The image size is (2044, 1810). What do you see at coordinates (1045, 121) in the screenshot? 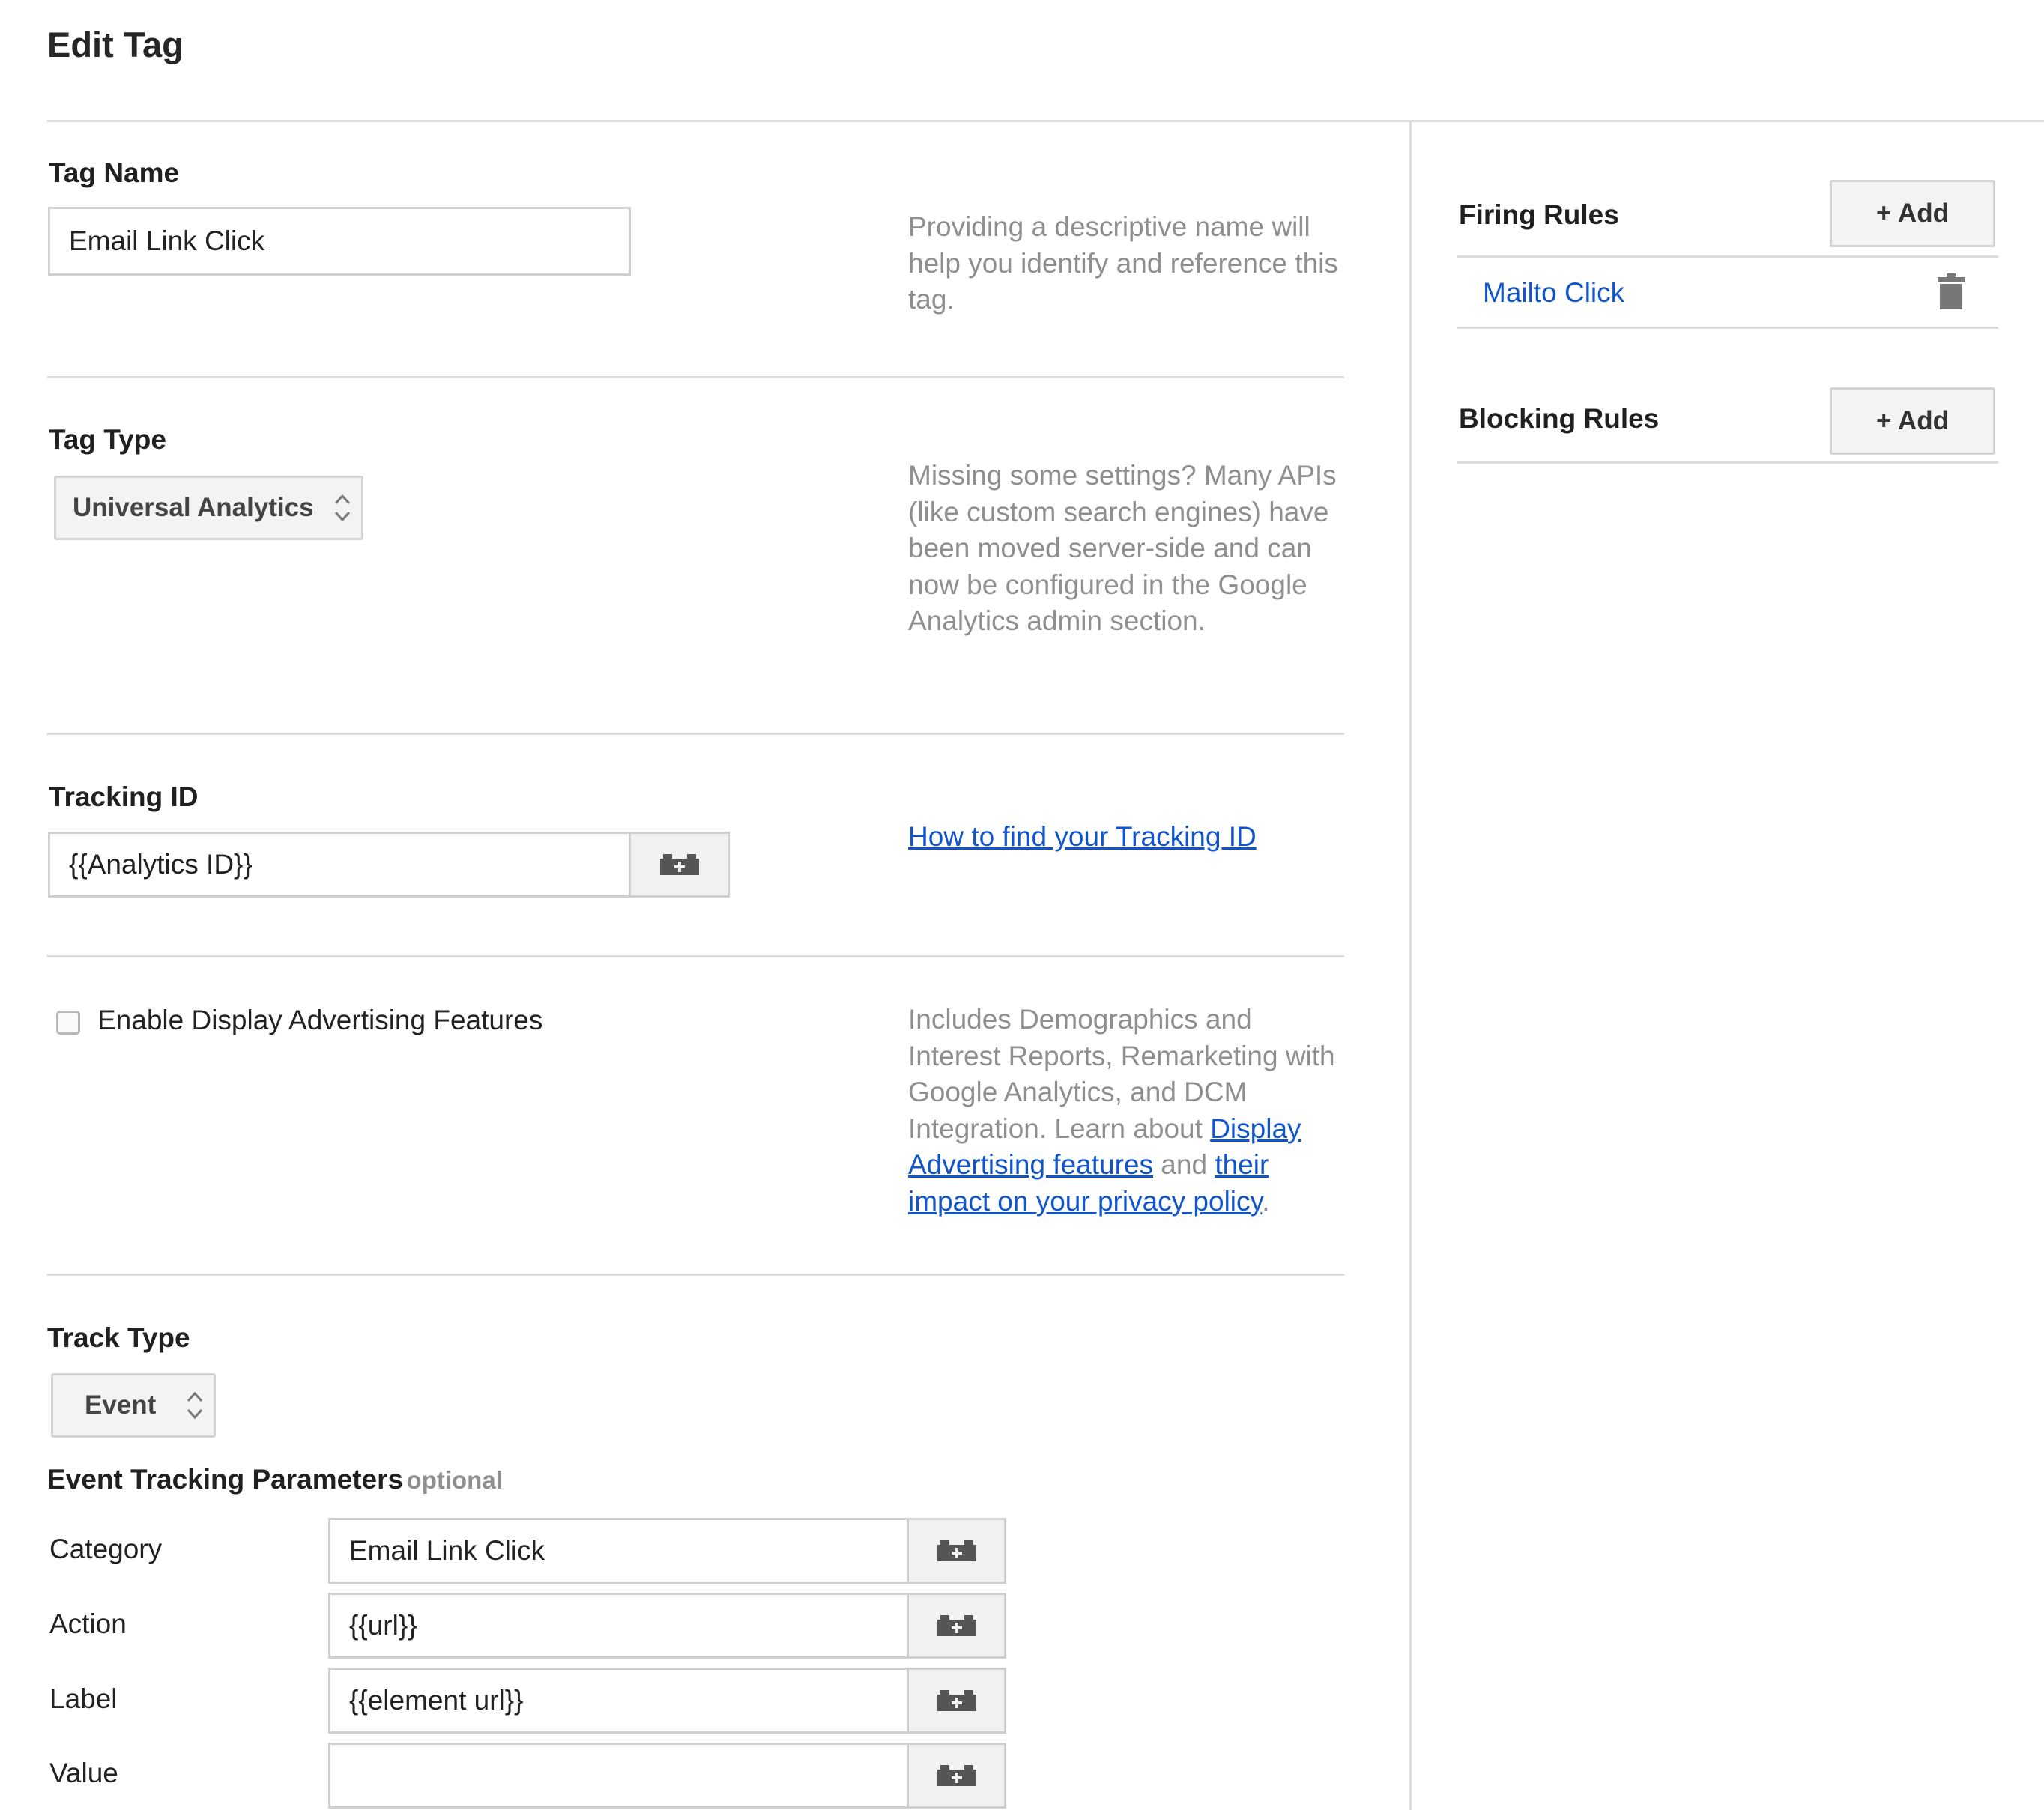
I see `header-divider` at bounding box center [1045, 121].